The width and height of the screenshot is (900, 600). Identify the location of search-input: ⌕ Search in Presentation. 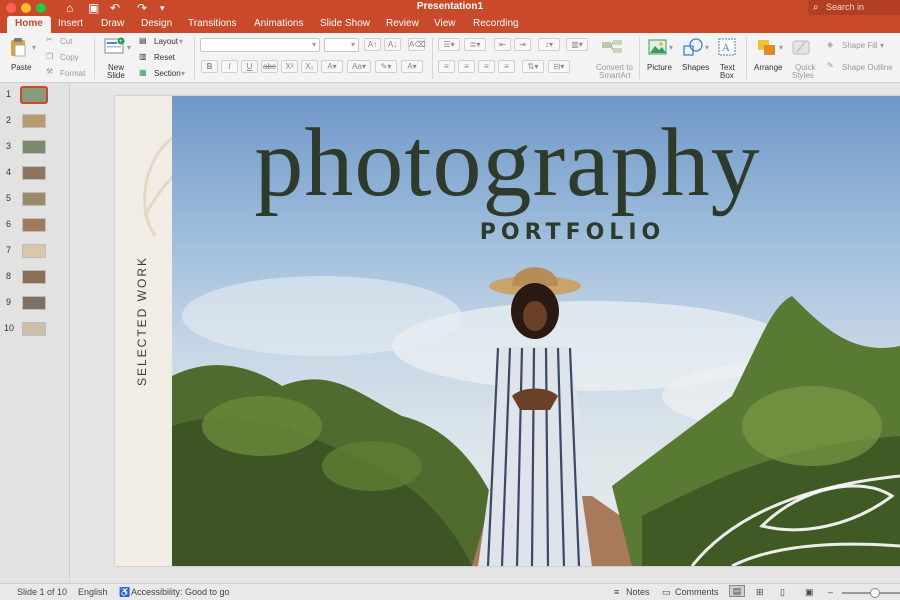
(854, 13).